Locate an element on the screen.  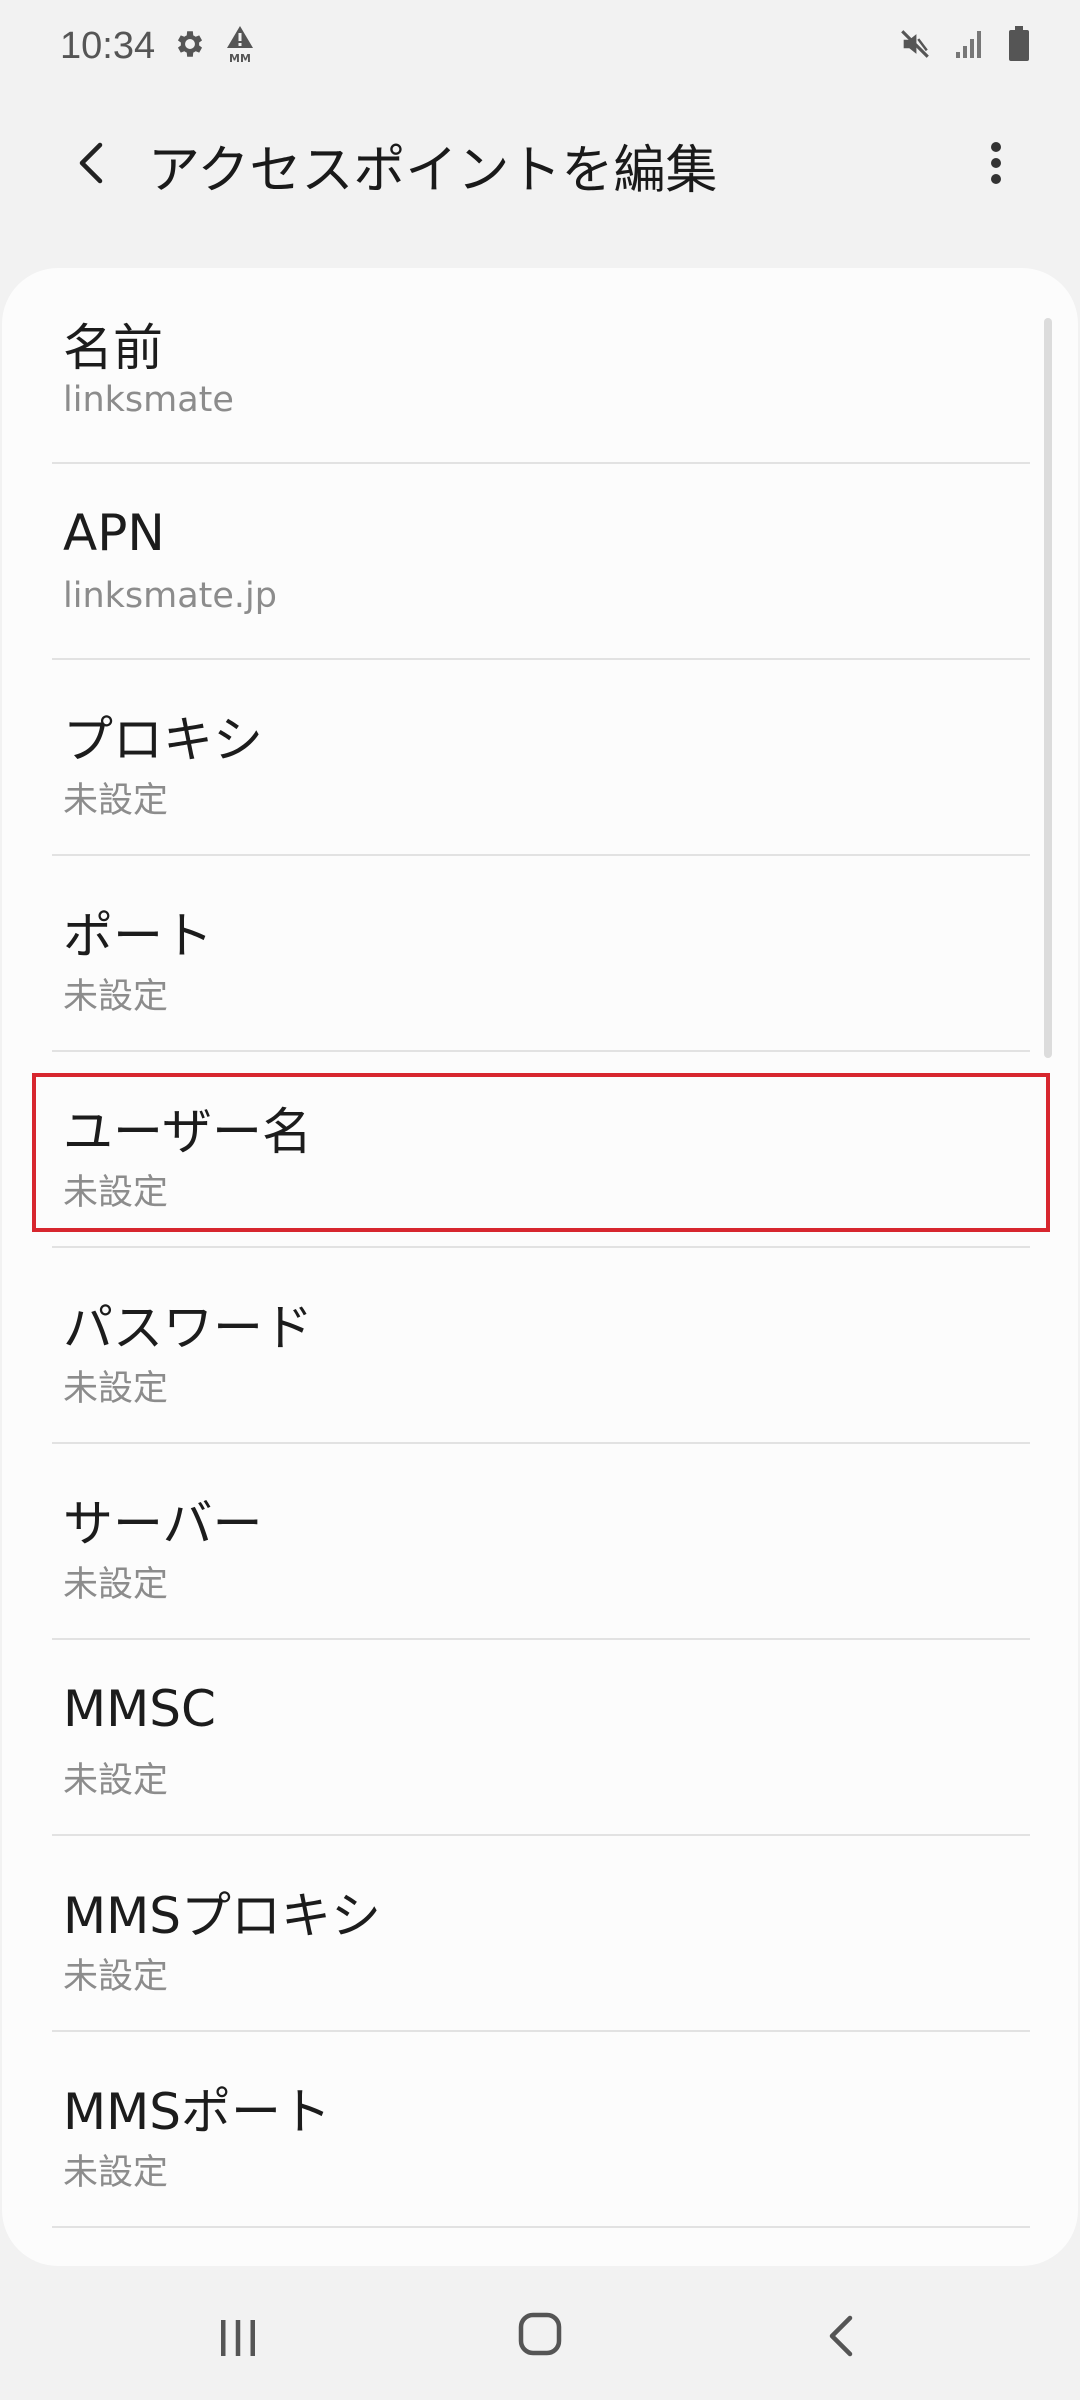
app-bar: アクセスポイントを編集 is located at coordinates (540, 165).